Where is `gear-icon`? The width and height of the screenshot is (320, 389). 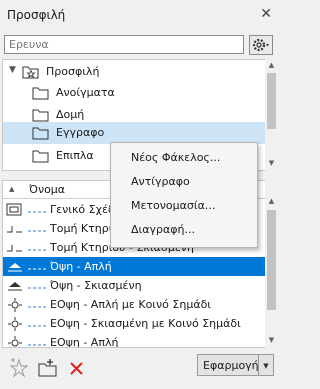 gear-icon is located at coordinates (260, 45).